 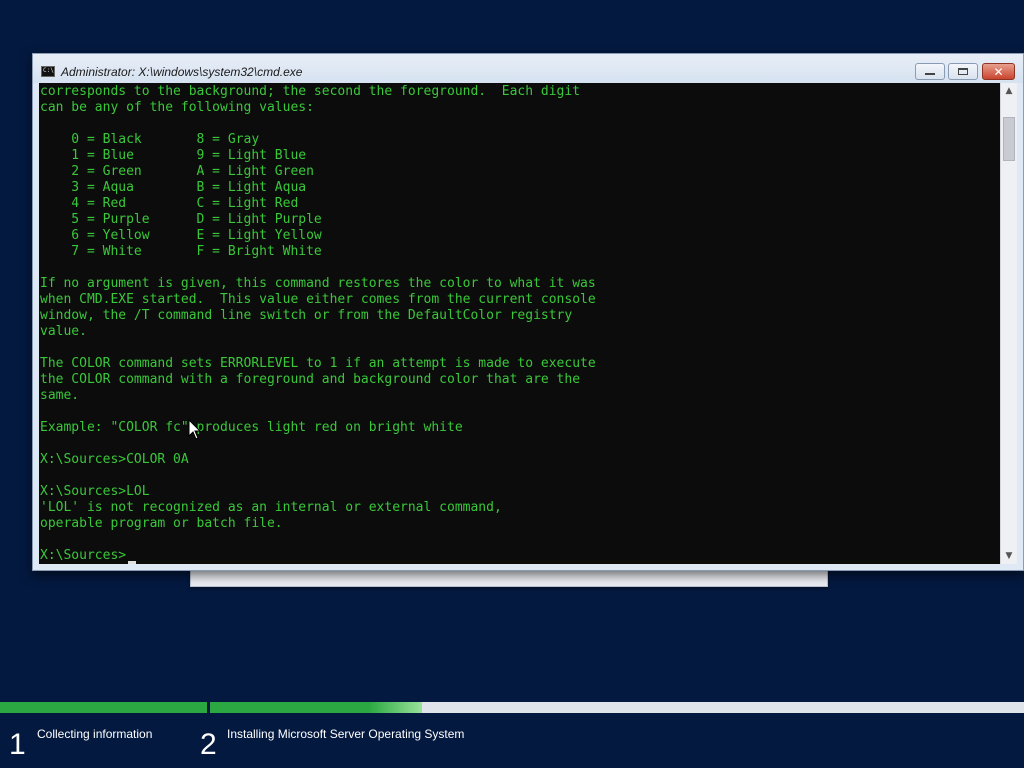 What do you see at coordinates (132, 562) in the screenshot?
I see `text-cursor` at bounding box center [132, 562].